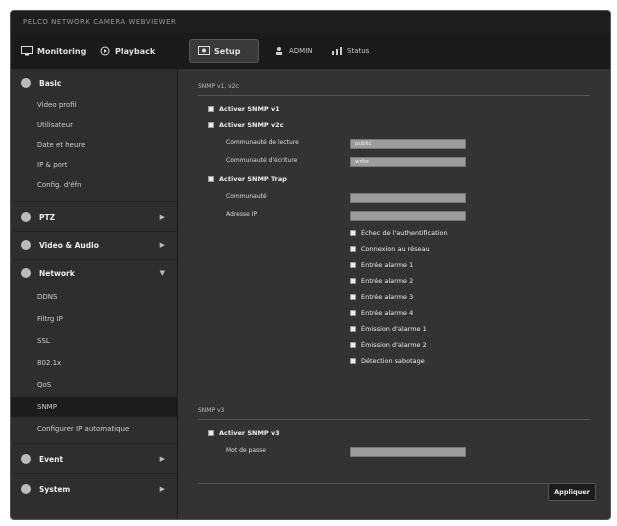 The height and width of the screenshot is (526, 617). Describe the element at coordinates (49, 363) in the screenshot. I see `sidebar-item-label: 802.1x` at that location.